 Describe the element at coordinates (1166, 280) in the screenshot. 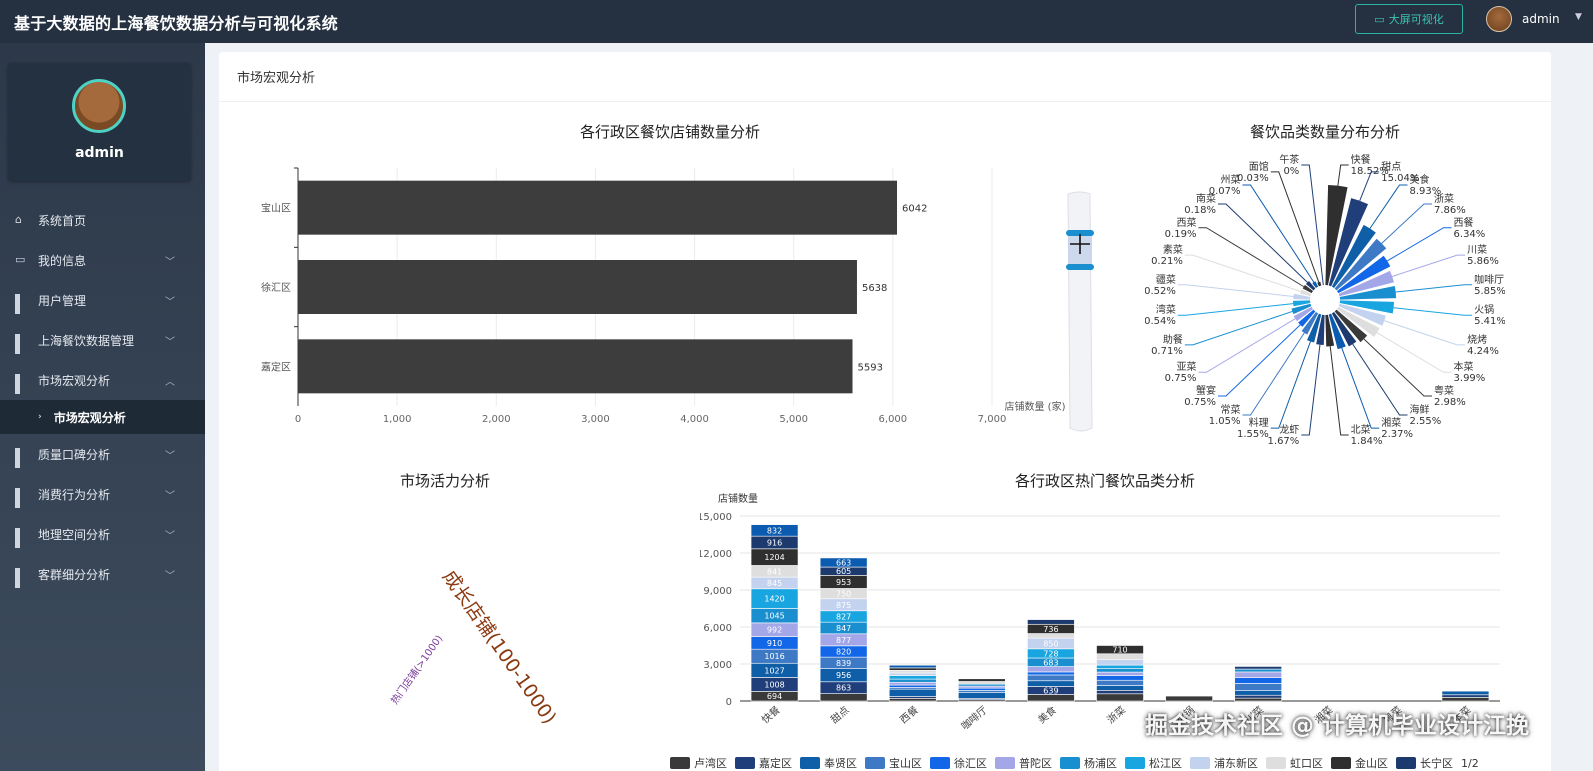

I see `slice-name-label: 疆菜` at that location.